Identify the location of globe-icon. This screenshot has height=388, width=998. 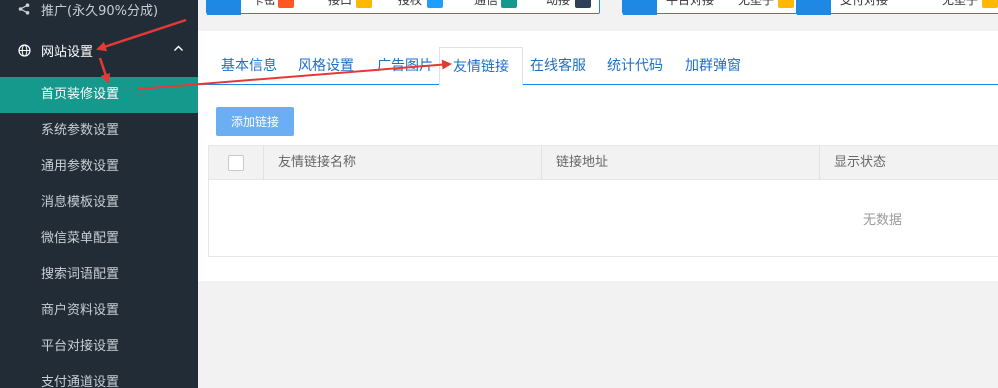
(24, 50).